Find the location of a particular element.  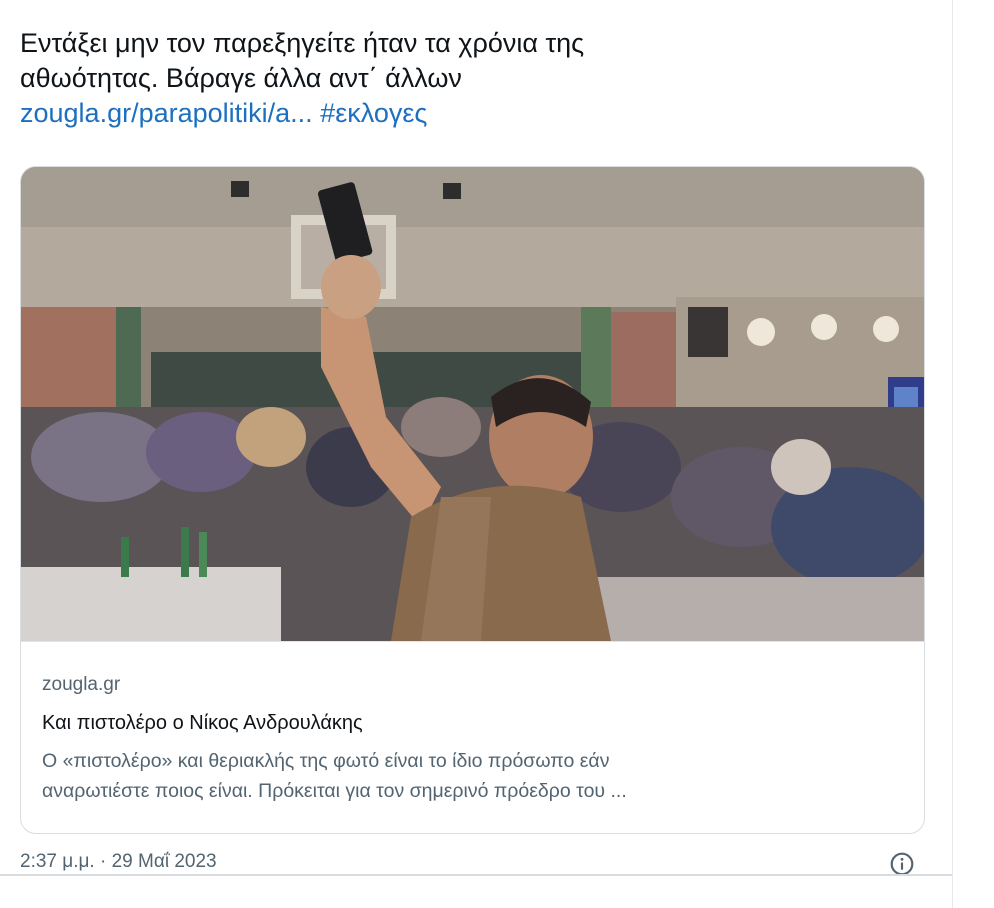

tweet-timestamp: 2:37 μ.μ. · 29 Μαΐ 2023 is located at coordinates (118, 862).